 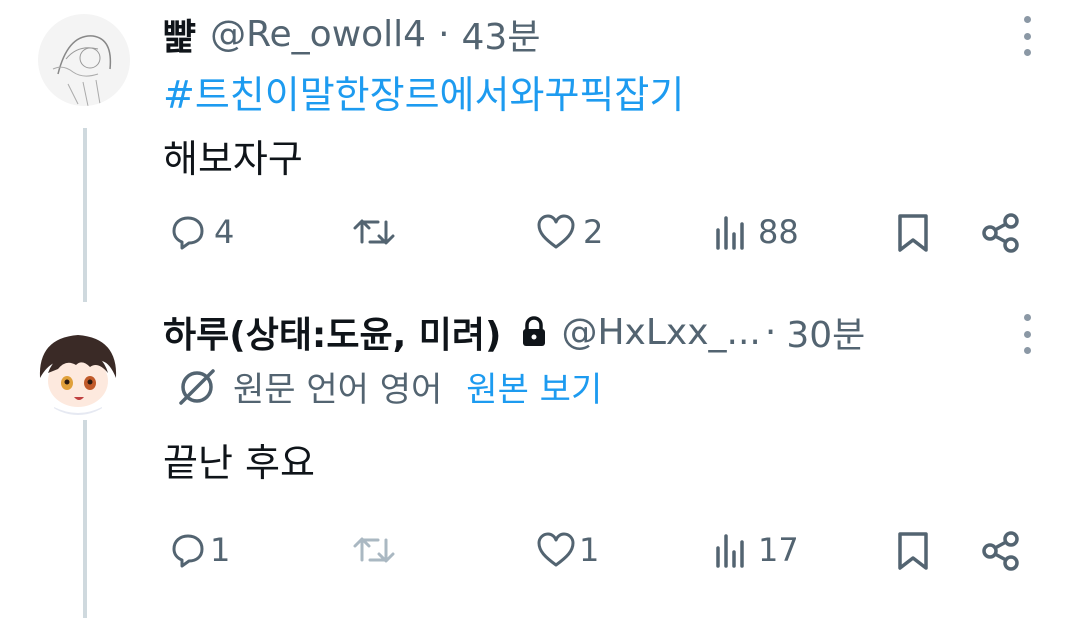 What do you see at coordinates (778, 550) in the screenshot?
I see `view-count: 17` at bounding box center [778, 550].